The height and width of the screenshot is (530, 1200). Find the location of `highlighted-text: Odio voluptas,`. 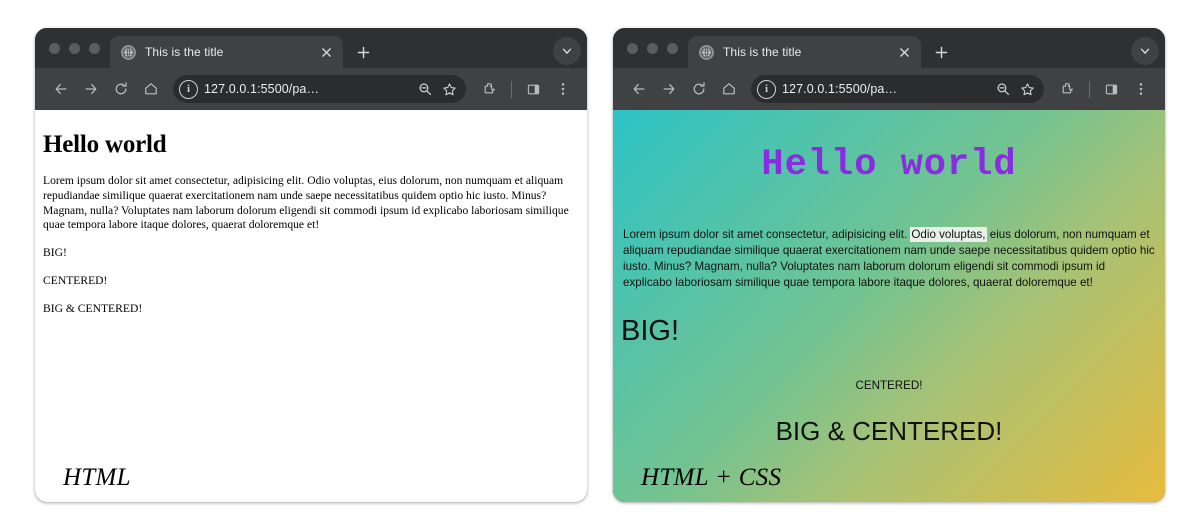

highlighted-text: Odio voluptas, is located at coordinates (948, 234).